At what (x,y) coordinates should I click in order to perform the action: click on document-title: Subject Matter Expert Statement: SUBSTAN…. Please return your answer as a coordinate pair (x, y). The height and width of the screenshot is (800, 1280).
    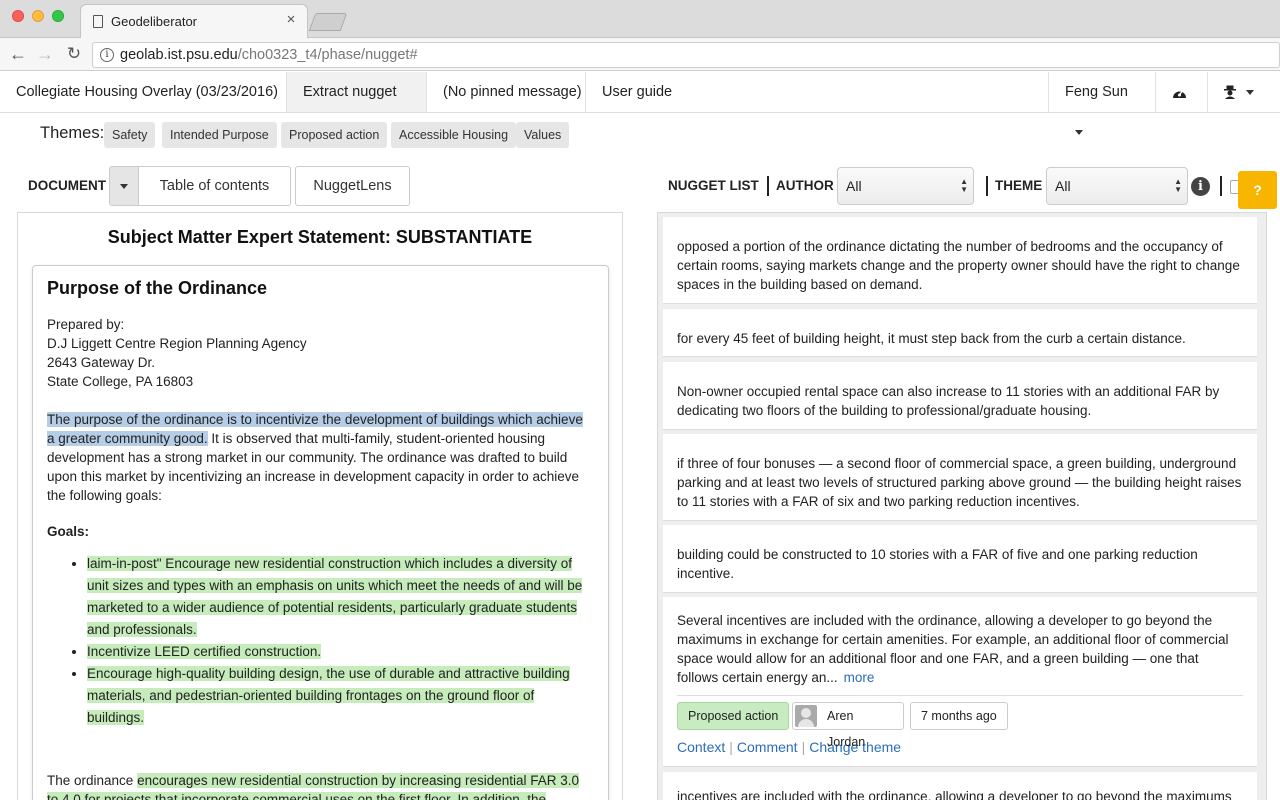
    Looking at the image, I should click on (320, 237).